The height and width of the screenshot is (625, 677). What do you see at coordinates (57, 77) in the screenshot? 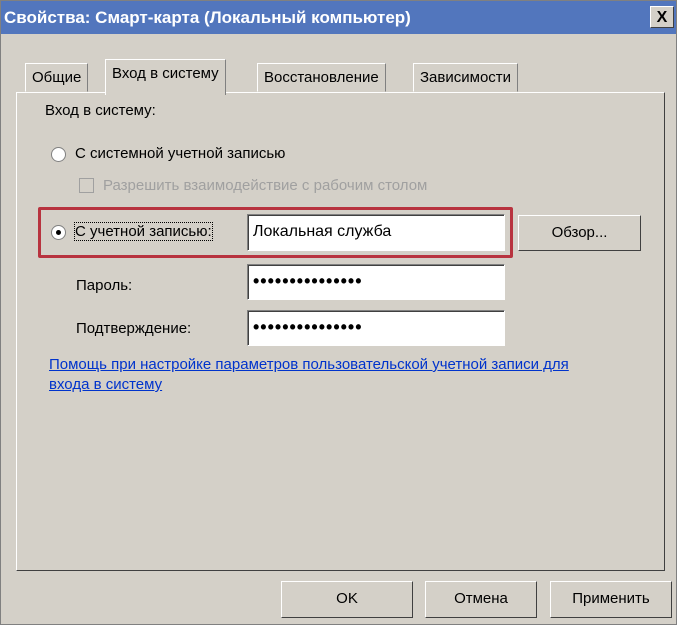
I see `tab-general: Общие` at bounding box center [57, 77].